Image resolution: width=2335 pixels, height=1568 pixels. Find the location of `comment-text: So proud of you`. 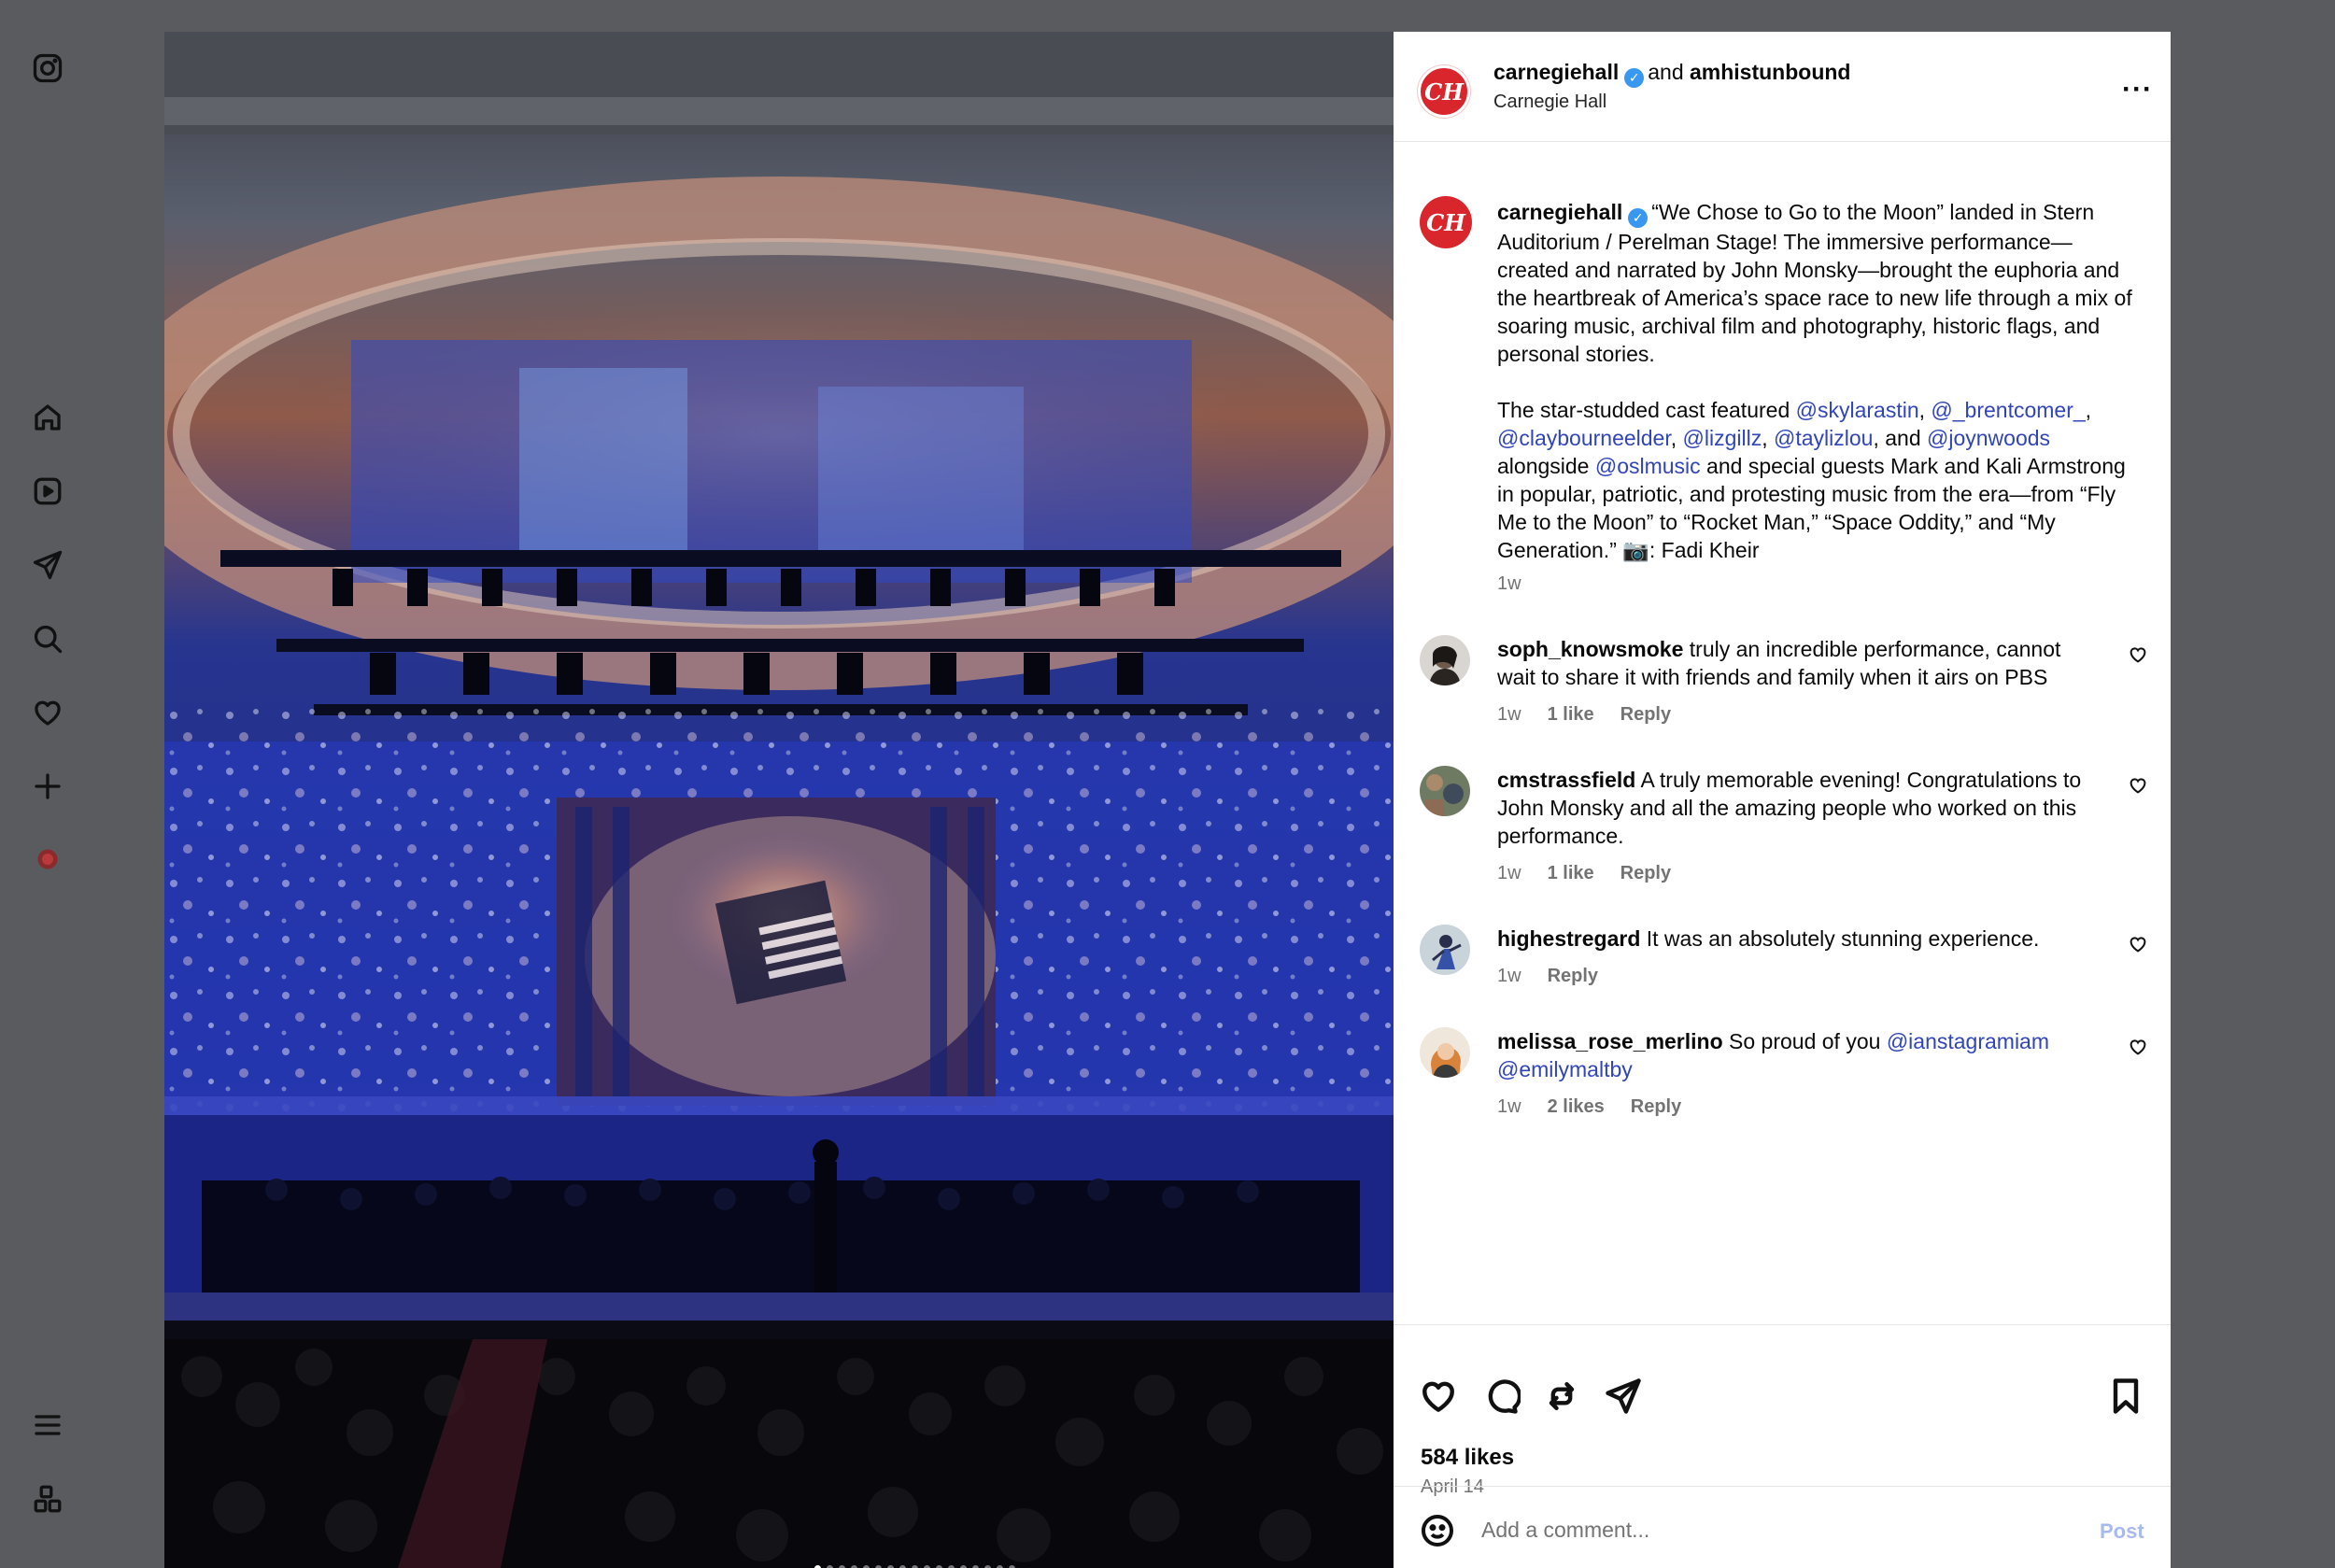

comment-text: So proud of you is located at coordinates (1808, 1041).